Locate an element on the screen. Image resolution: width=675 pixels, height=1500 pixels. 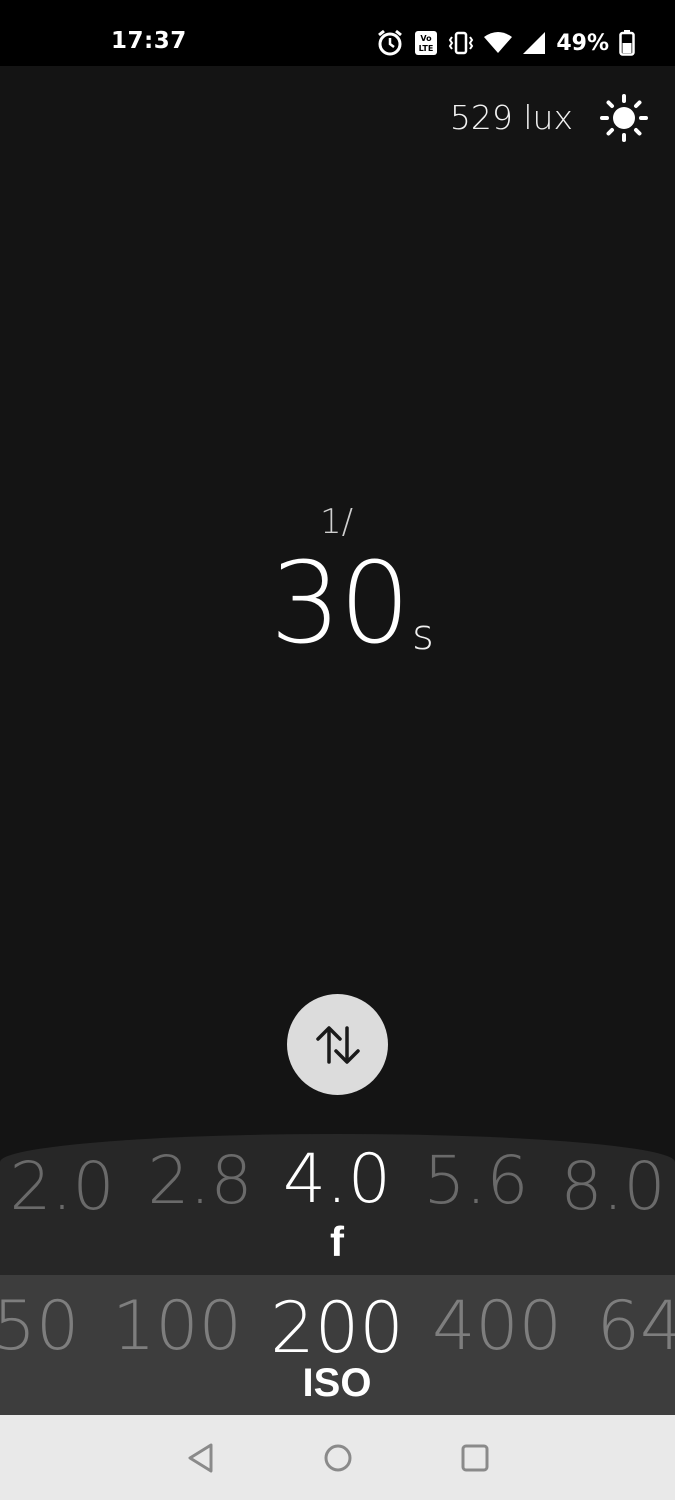
iso-dial: 50 100 200 400 64 ISO is located at coordinates (337, 1345).